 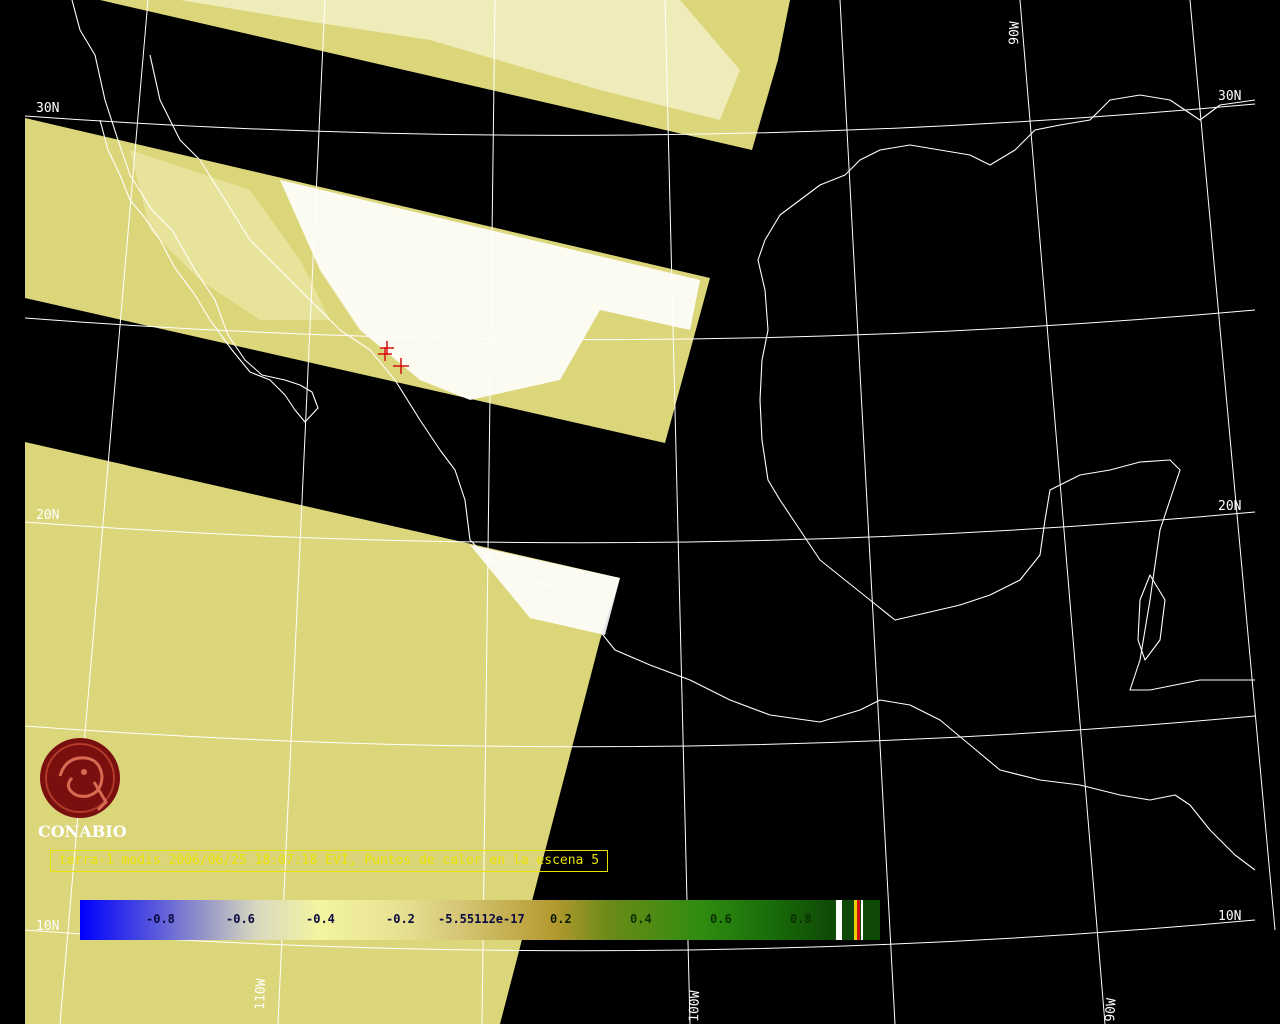 I want to click on colorbar-tick: -0.2, so click(x=400, y=919).